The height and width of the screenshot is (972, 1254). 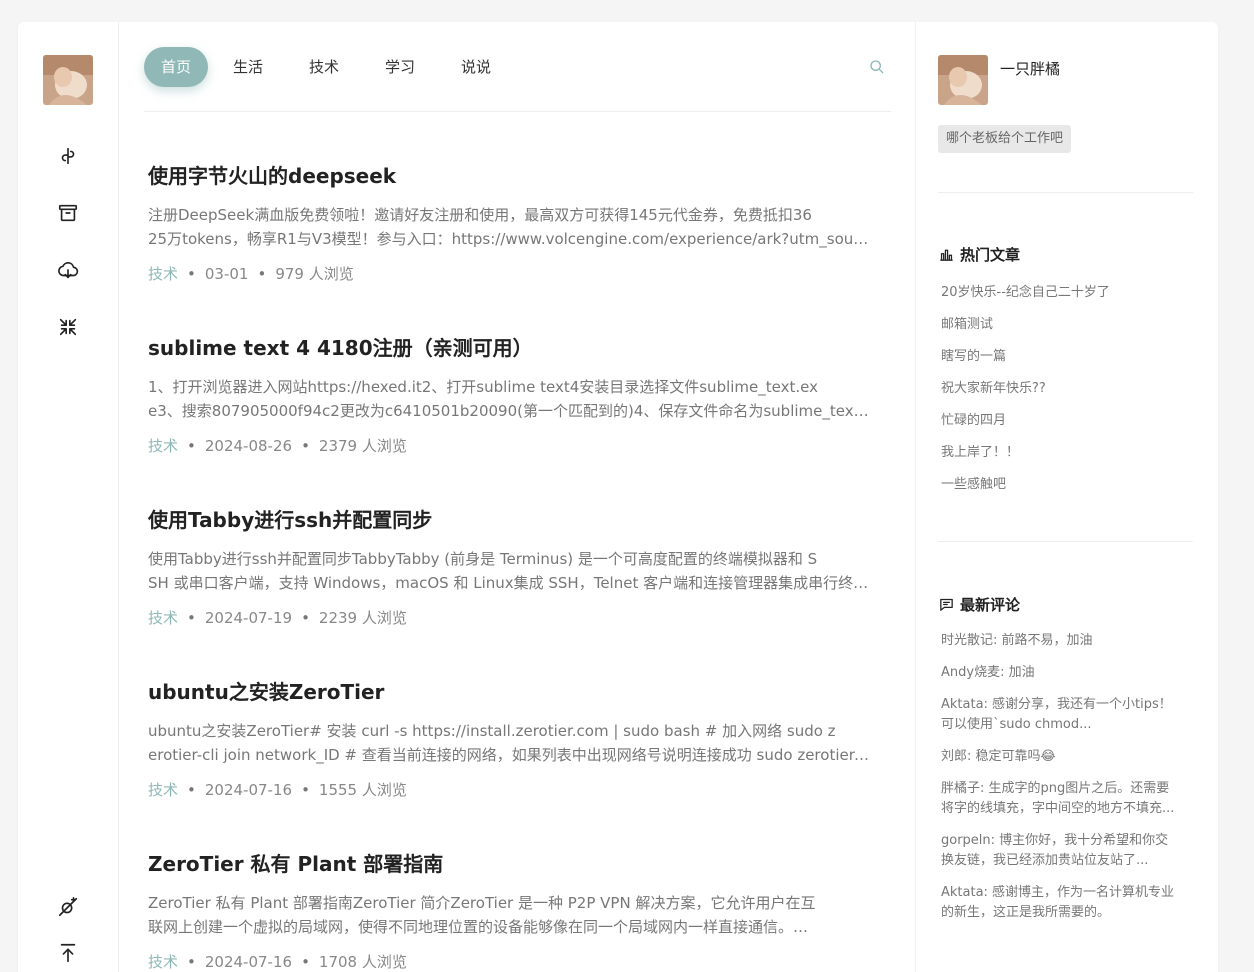 I want to click on avatar, so click(x=68, y=80).